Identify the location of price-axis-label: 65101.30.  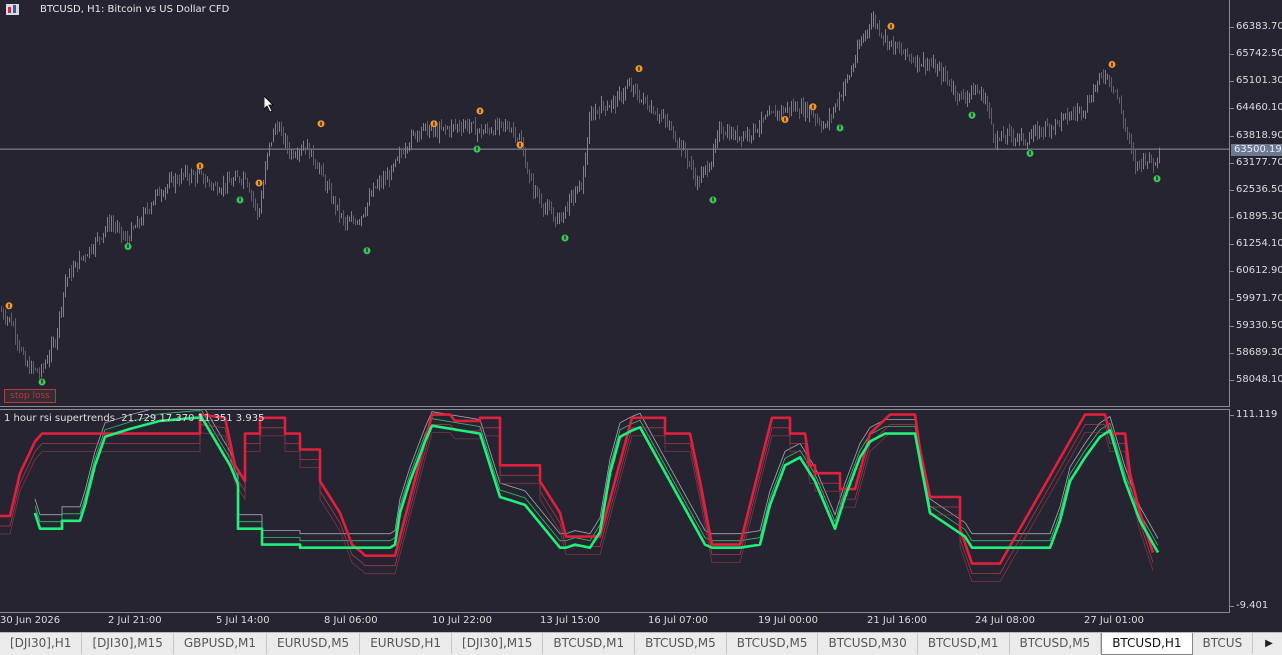
(1259, 80).